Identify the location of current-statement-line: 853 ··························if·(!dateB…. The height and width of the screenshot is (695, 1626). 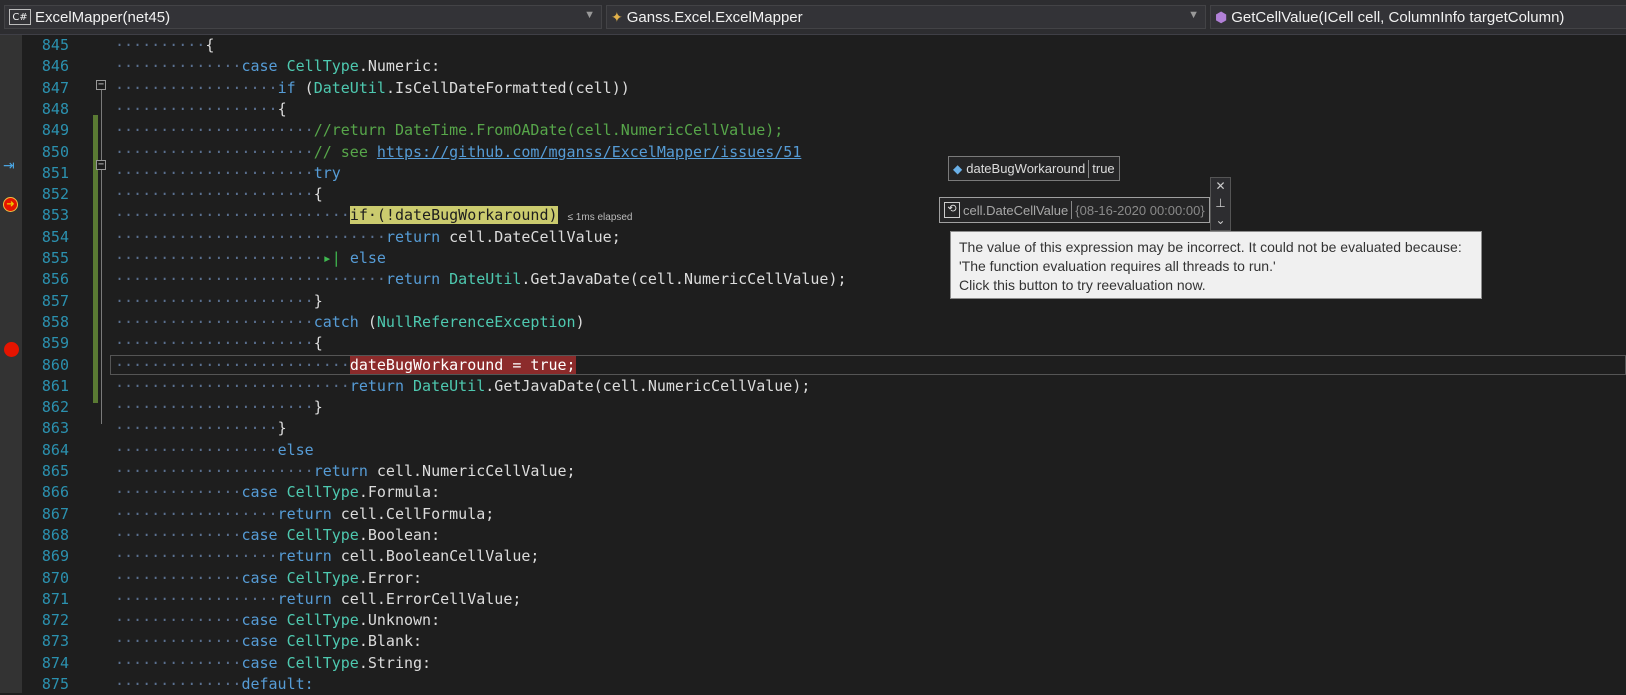
(813, 215).